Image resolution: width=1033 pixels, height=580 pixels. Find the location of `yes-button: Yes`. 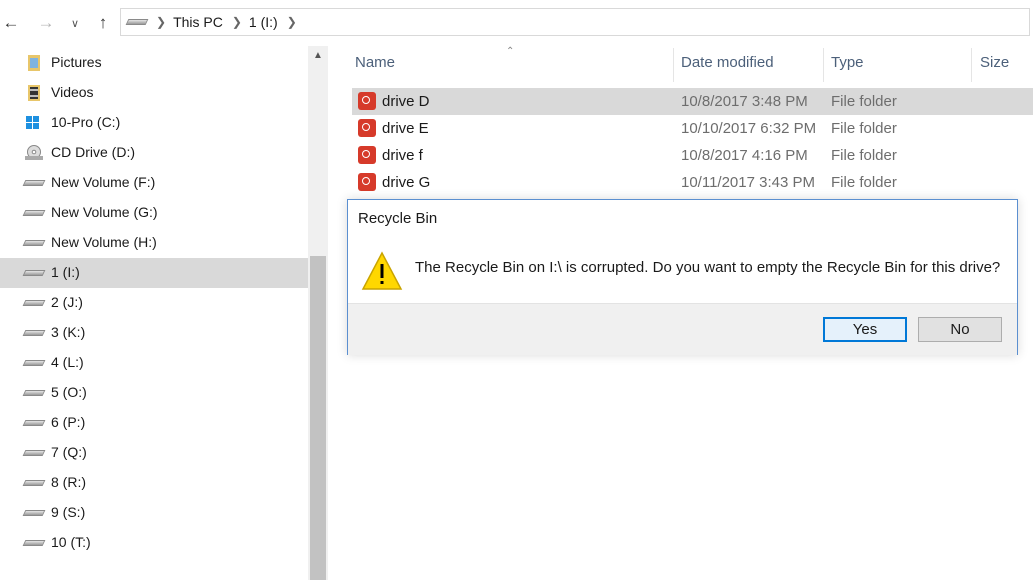

yes-button: Yes is located at coordinates (865, 329).